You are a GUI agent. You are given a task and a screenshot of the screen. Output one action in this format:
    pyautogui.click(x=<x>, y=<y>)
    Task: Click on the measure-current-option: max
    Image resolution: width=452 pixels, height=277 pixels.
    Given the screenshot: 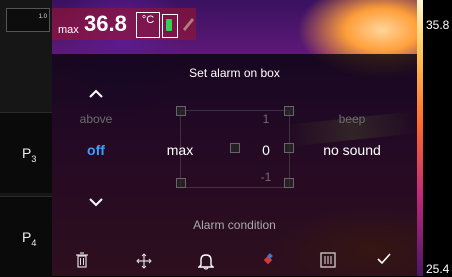 What is the action you would take?
    pyautogui.click(x=180, y=150)
    